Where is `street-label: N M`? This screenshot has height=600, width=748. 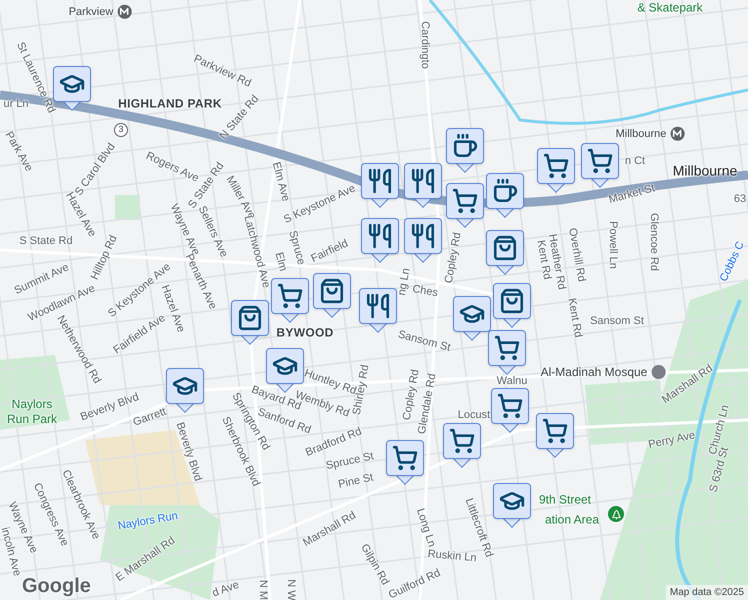
street-label: N M is located at coordinates (262, 590).